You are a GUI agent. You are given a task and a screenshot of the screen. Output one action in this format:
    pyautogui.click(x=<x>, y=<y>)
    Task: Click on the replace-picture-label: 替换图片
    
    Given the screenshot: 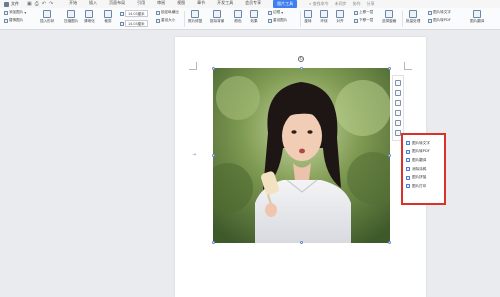 What is the action you would take?
    pyautogui.click(x=16, y=20)
    